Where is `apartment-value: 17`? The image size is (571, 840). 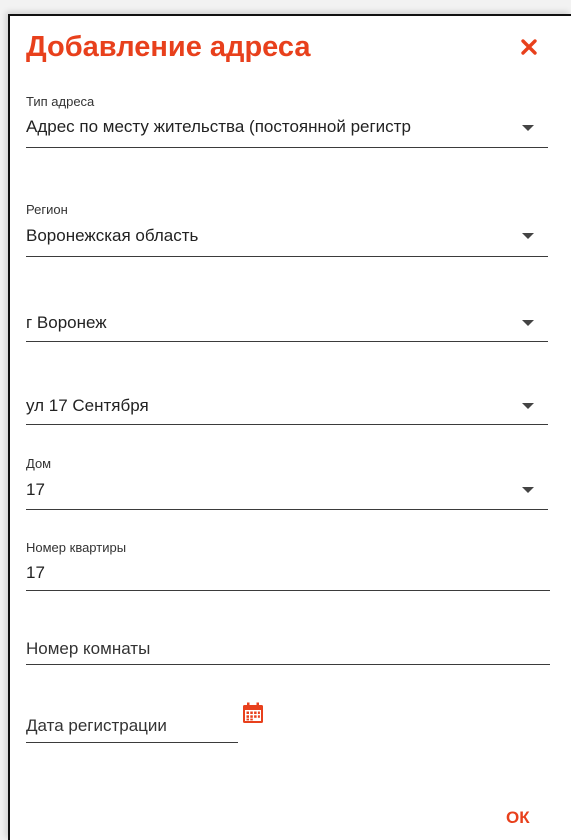
apartment-value: 17 is located at coordinates (35, 572).